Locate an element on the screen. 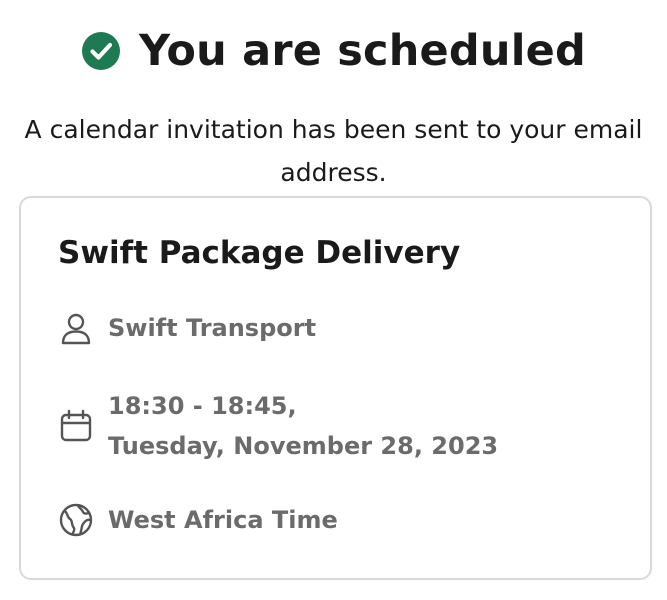 The image size is (667, 600). timezone-row: West Africa Time is located at coordinates (198, 520).